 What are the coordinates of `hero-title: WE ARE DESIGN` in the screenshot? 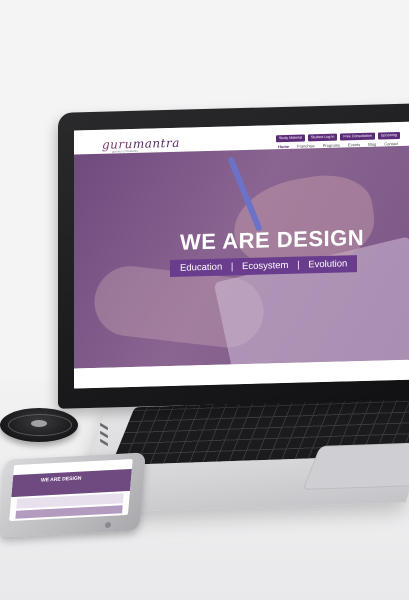 It's located at (272, 239).